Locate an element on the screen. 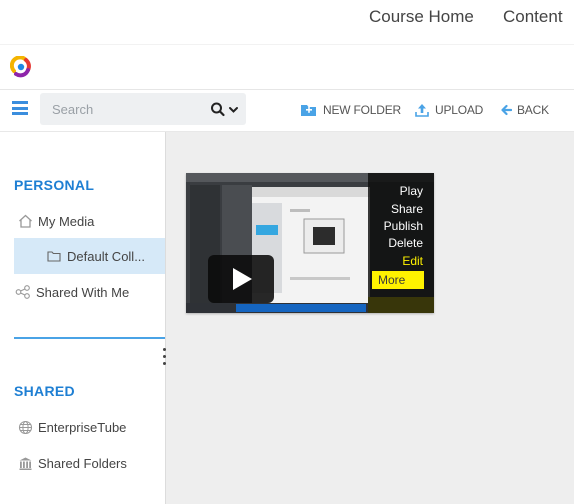  search-button is located at coordinates (226, 110).